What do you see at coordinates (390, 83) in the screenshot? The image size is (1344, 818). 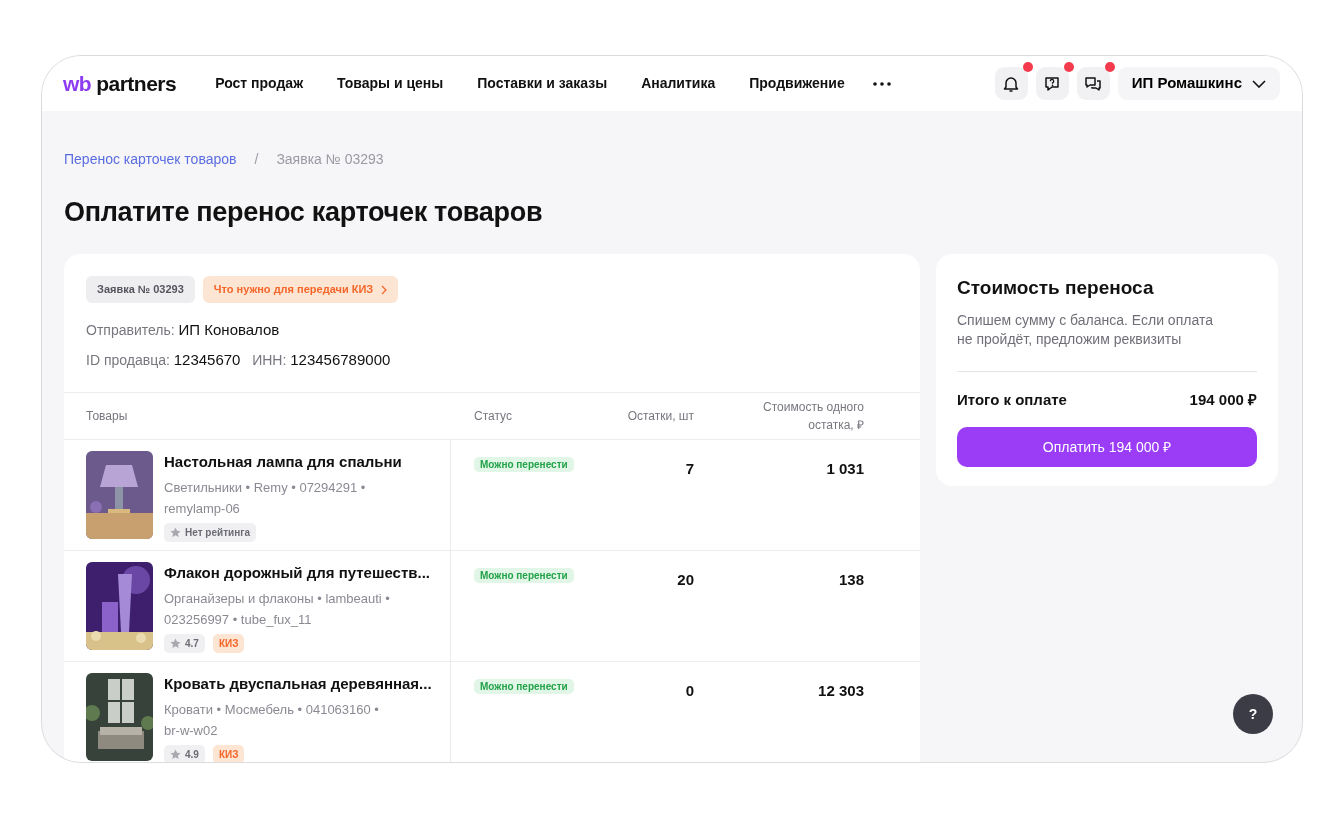 I see `nav-link: Товары и цены` at bounding box center [390, 83].